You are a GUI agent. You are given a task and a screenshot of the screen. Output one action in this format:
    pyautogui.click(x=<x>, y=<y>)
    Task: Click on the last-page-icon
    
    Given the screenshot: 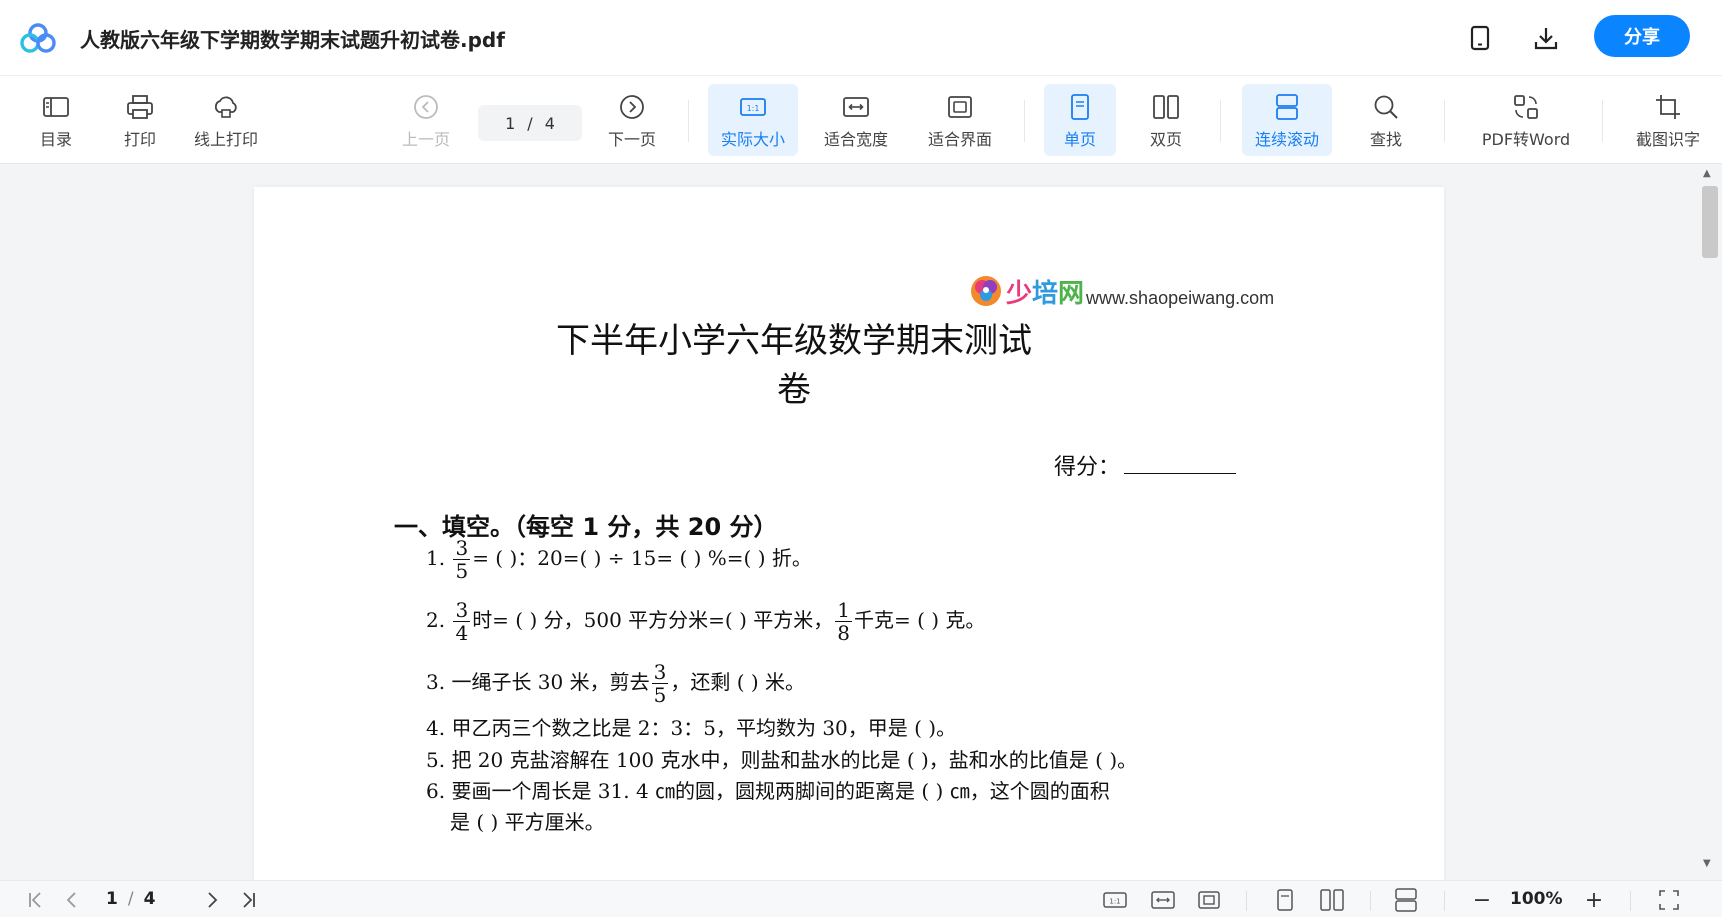 What is the action you would take?
    pyautogui.click(x=249, y=900)
    